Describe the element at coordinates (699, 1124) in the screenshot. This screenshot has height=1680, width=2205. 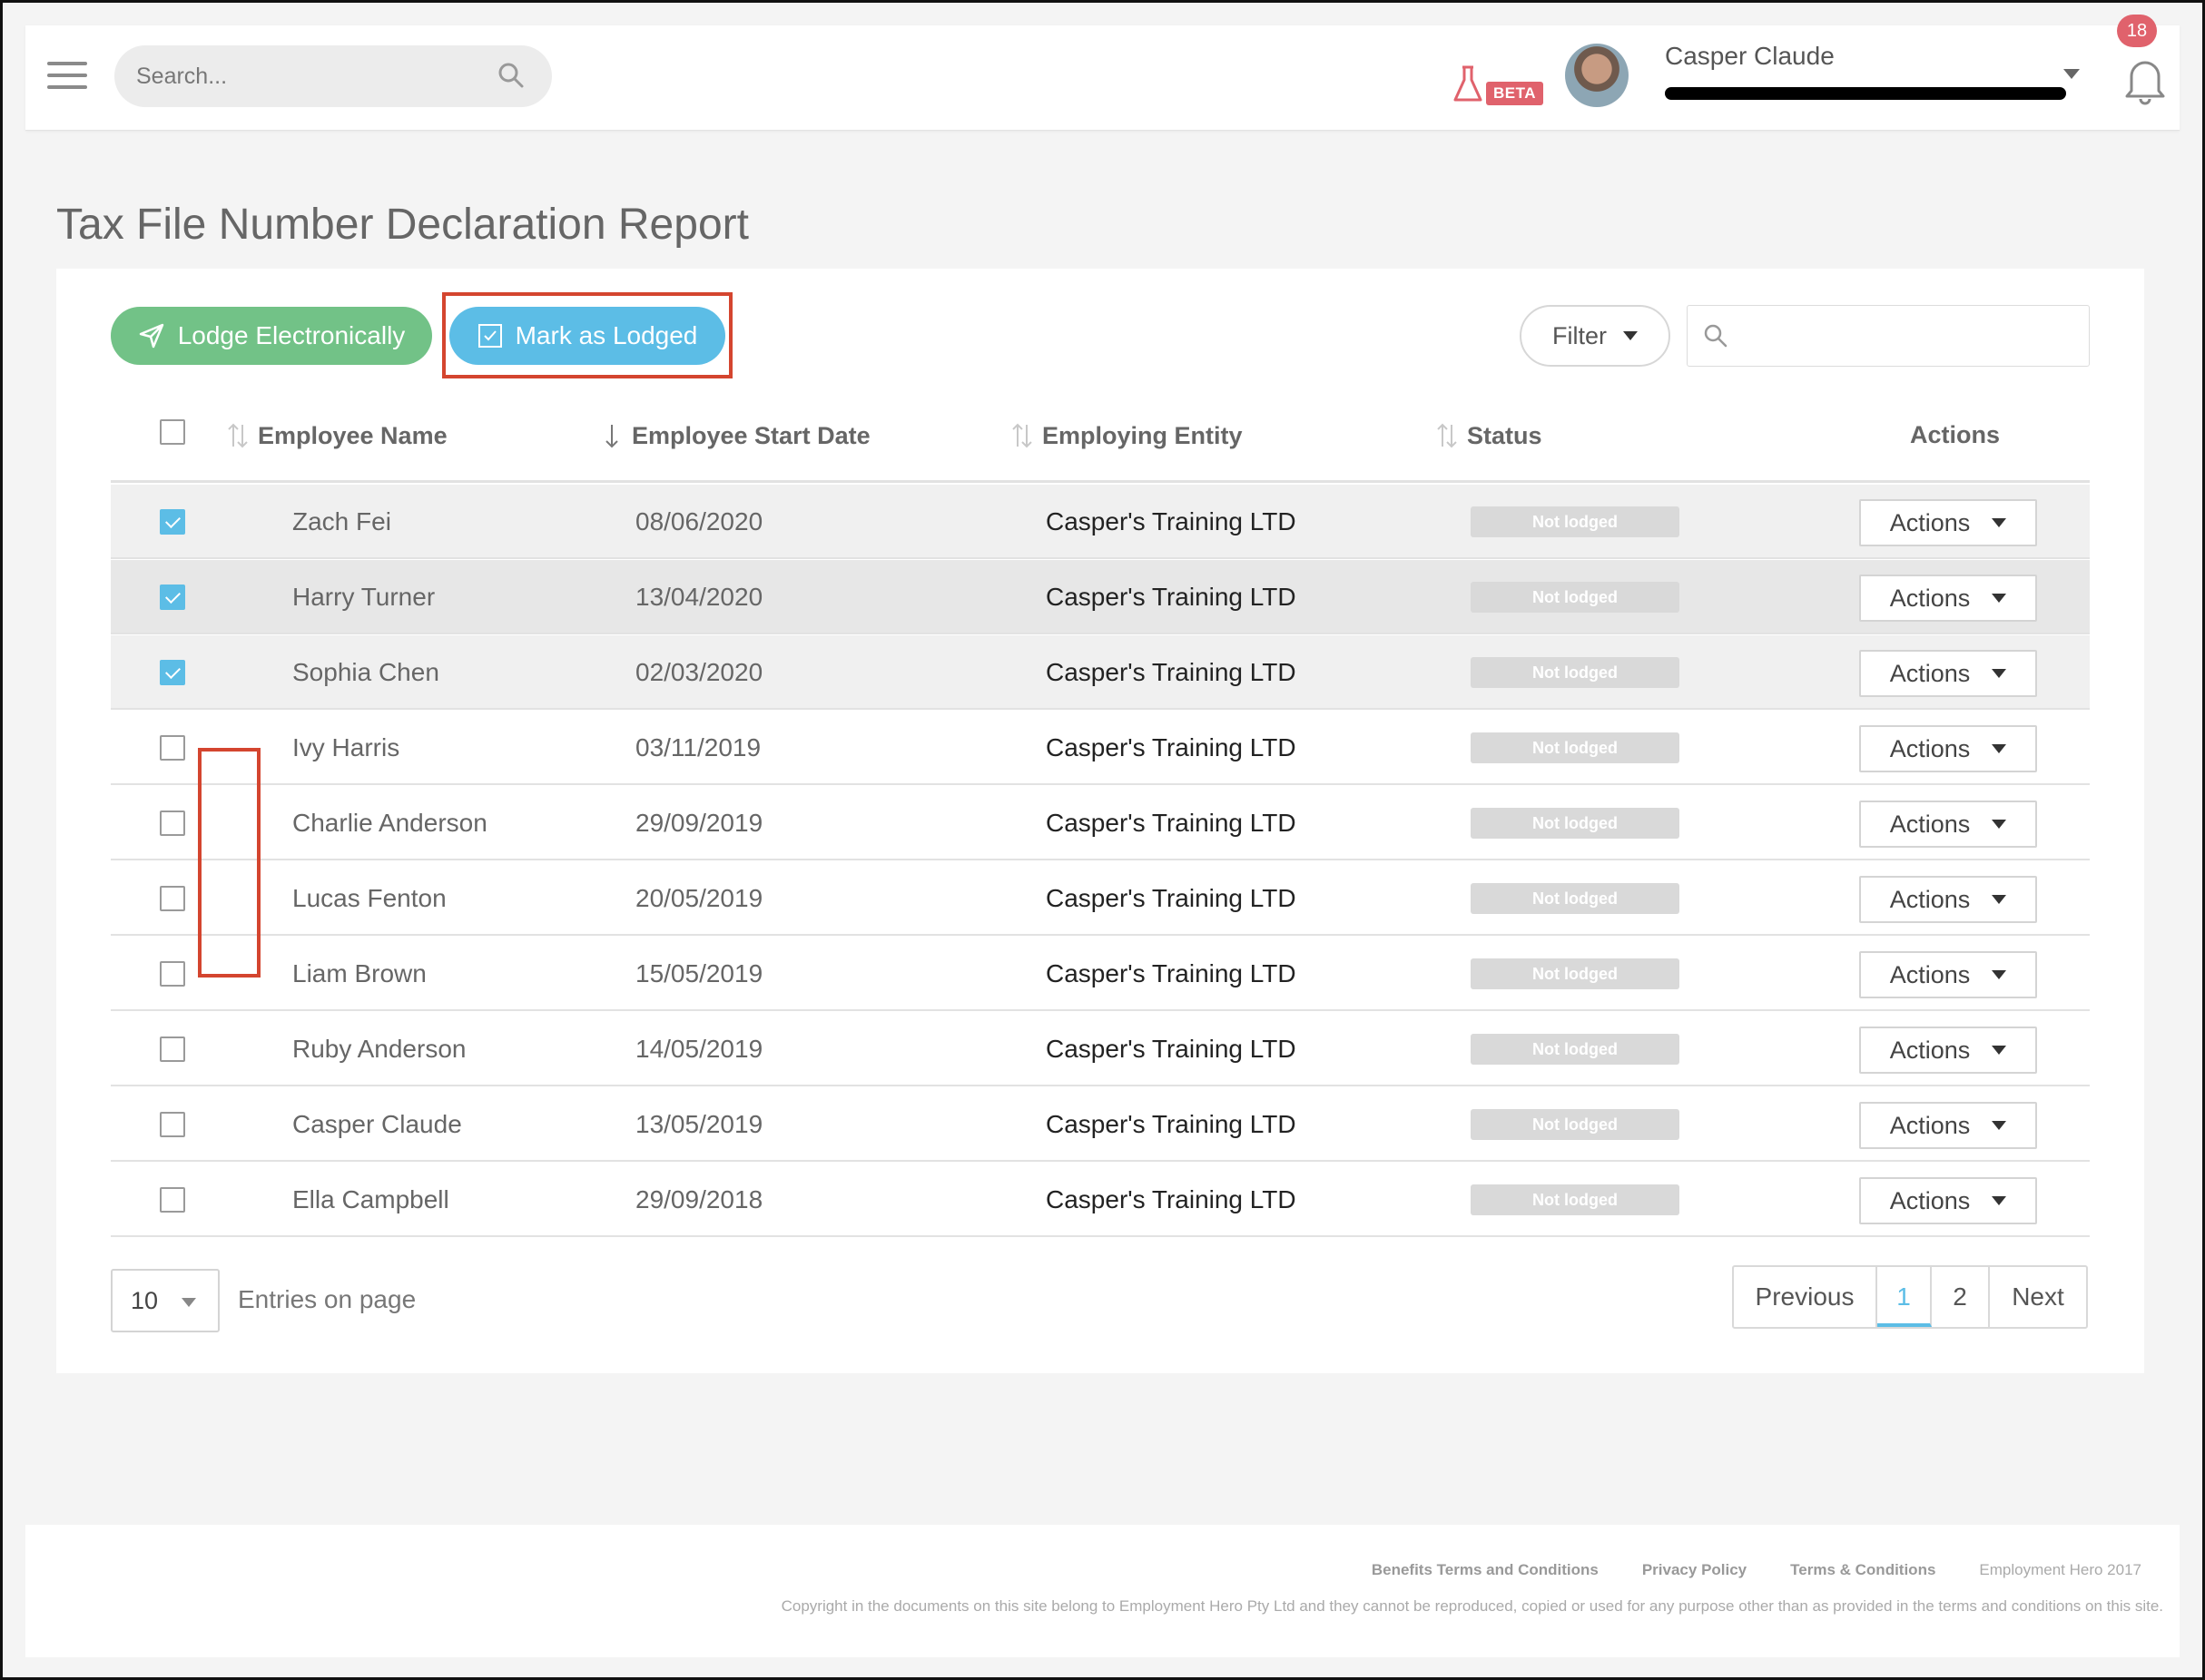
I see `start-date-cell: 13/05/2019` at that location.